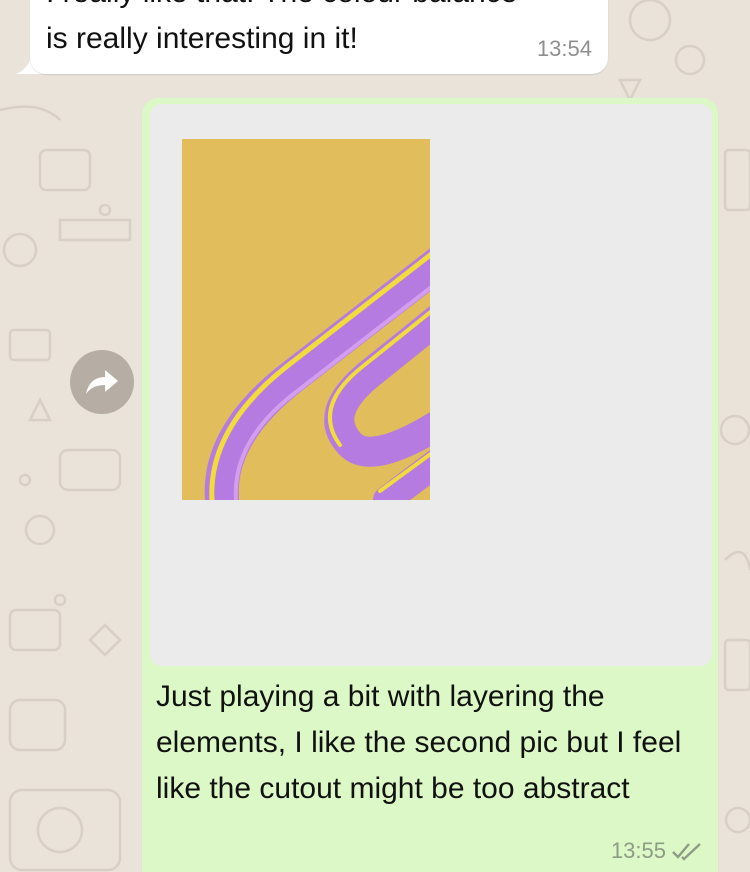 The image size is (750, 872). I want to click on double-check-icon, so click(686, 852).